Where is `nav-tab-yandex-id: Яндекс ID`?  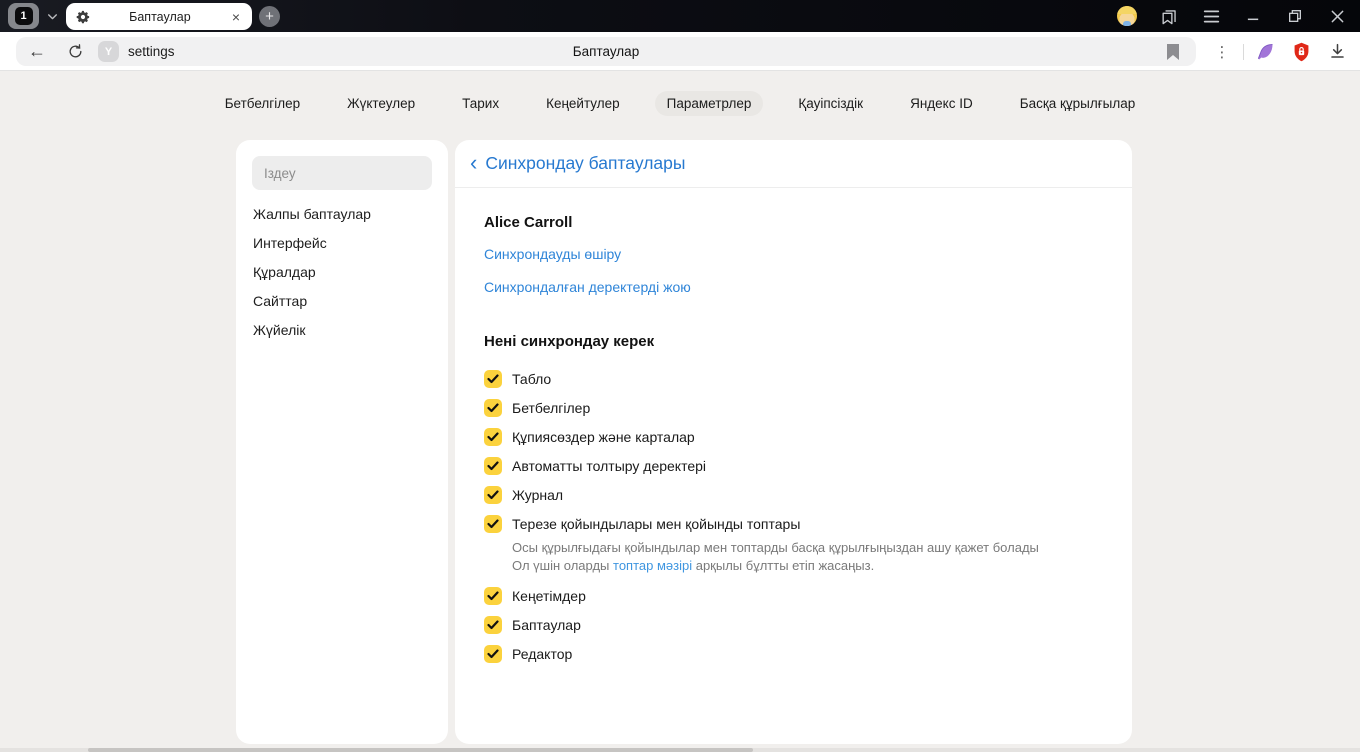 nav-tab-yandex-id: Яндекс ID is located at coordinates (941, 103).